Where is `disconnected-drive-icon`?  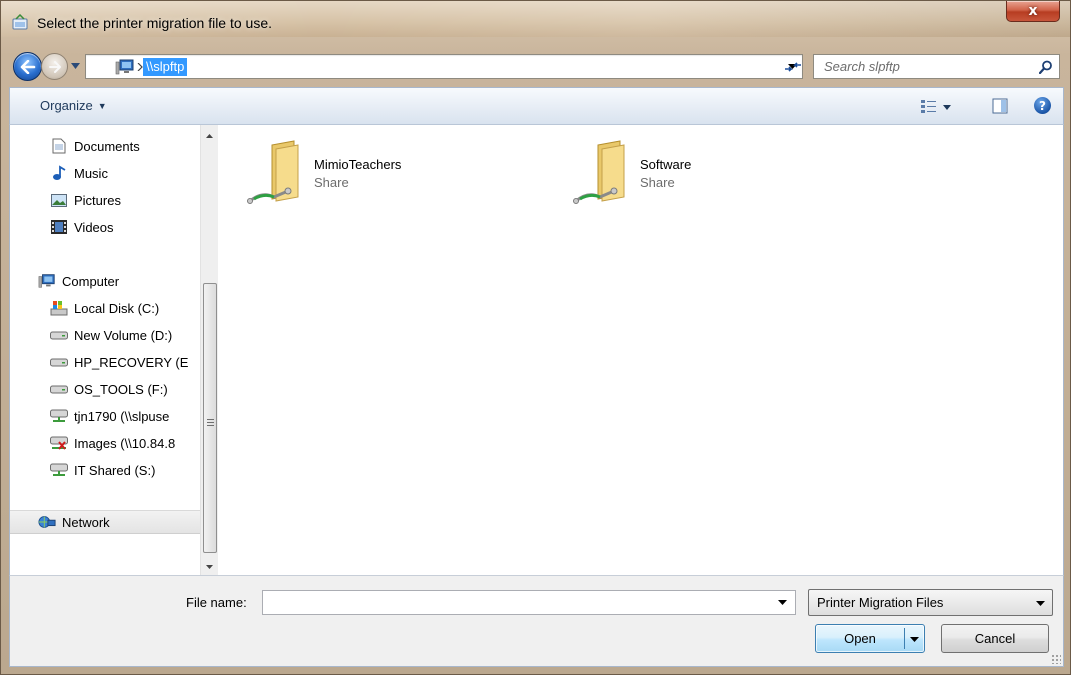 disconnected-drive-icon is located at coordinates (59, 443).